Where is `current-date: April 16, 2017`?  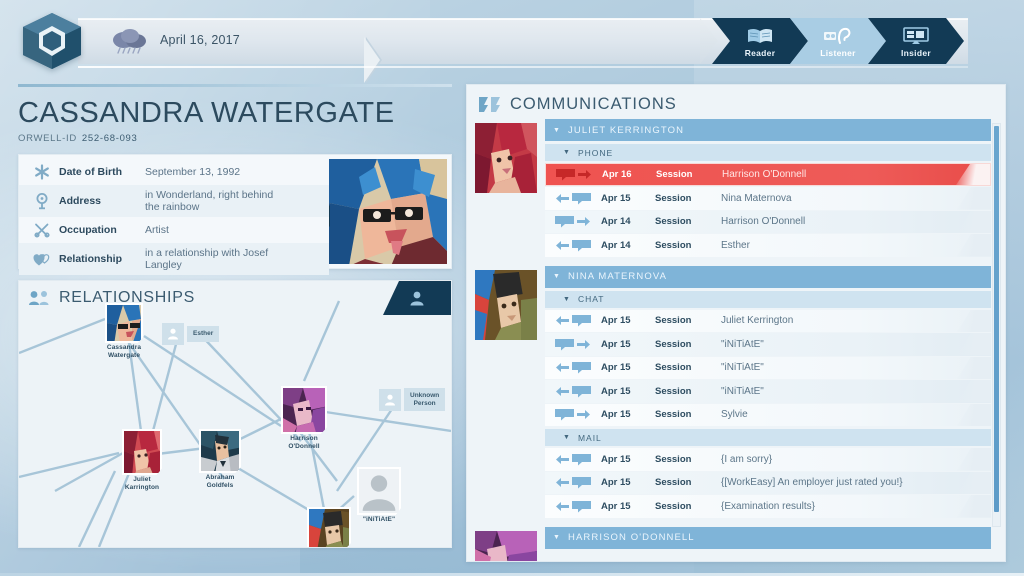
current-date: April 16, 2017 is located at coordinates (200, 40).